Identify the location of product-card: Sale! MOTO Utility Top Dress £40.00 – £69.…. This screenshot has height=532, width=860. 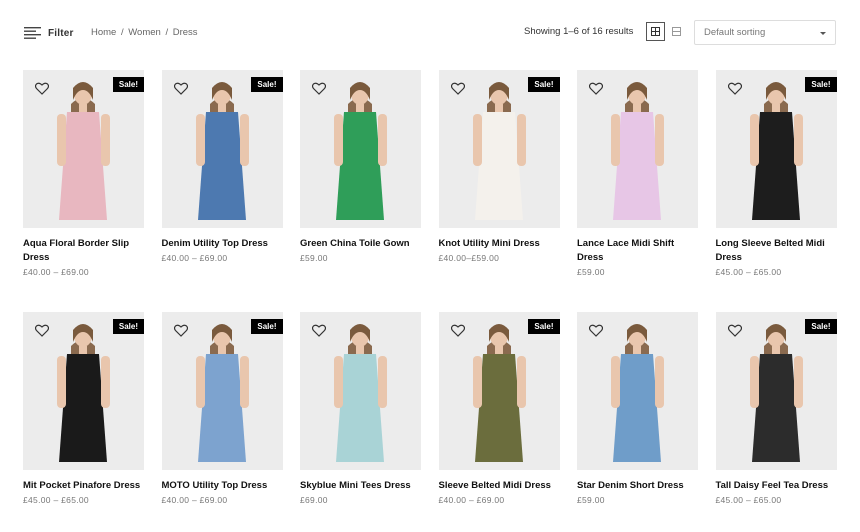
(222, 408).